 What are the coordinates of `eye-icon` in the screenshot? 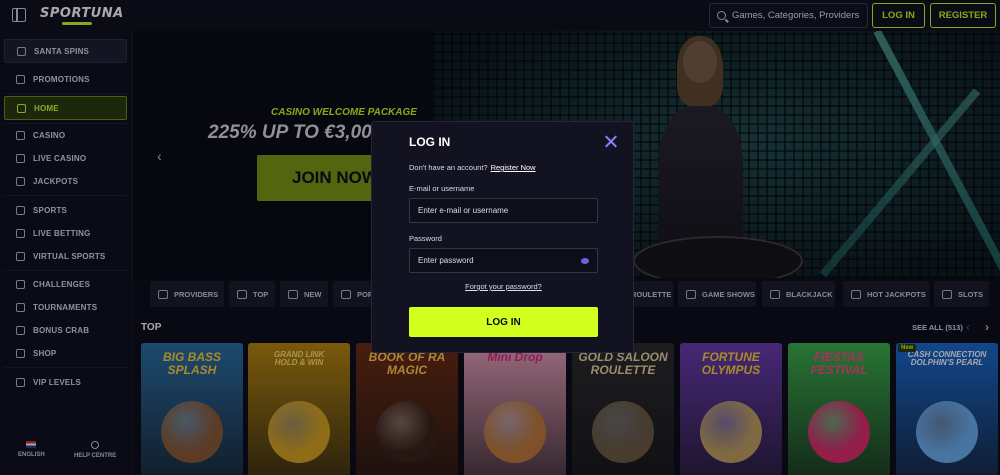 It's located at (585, 261).